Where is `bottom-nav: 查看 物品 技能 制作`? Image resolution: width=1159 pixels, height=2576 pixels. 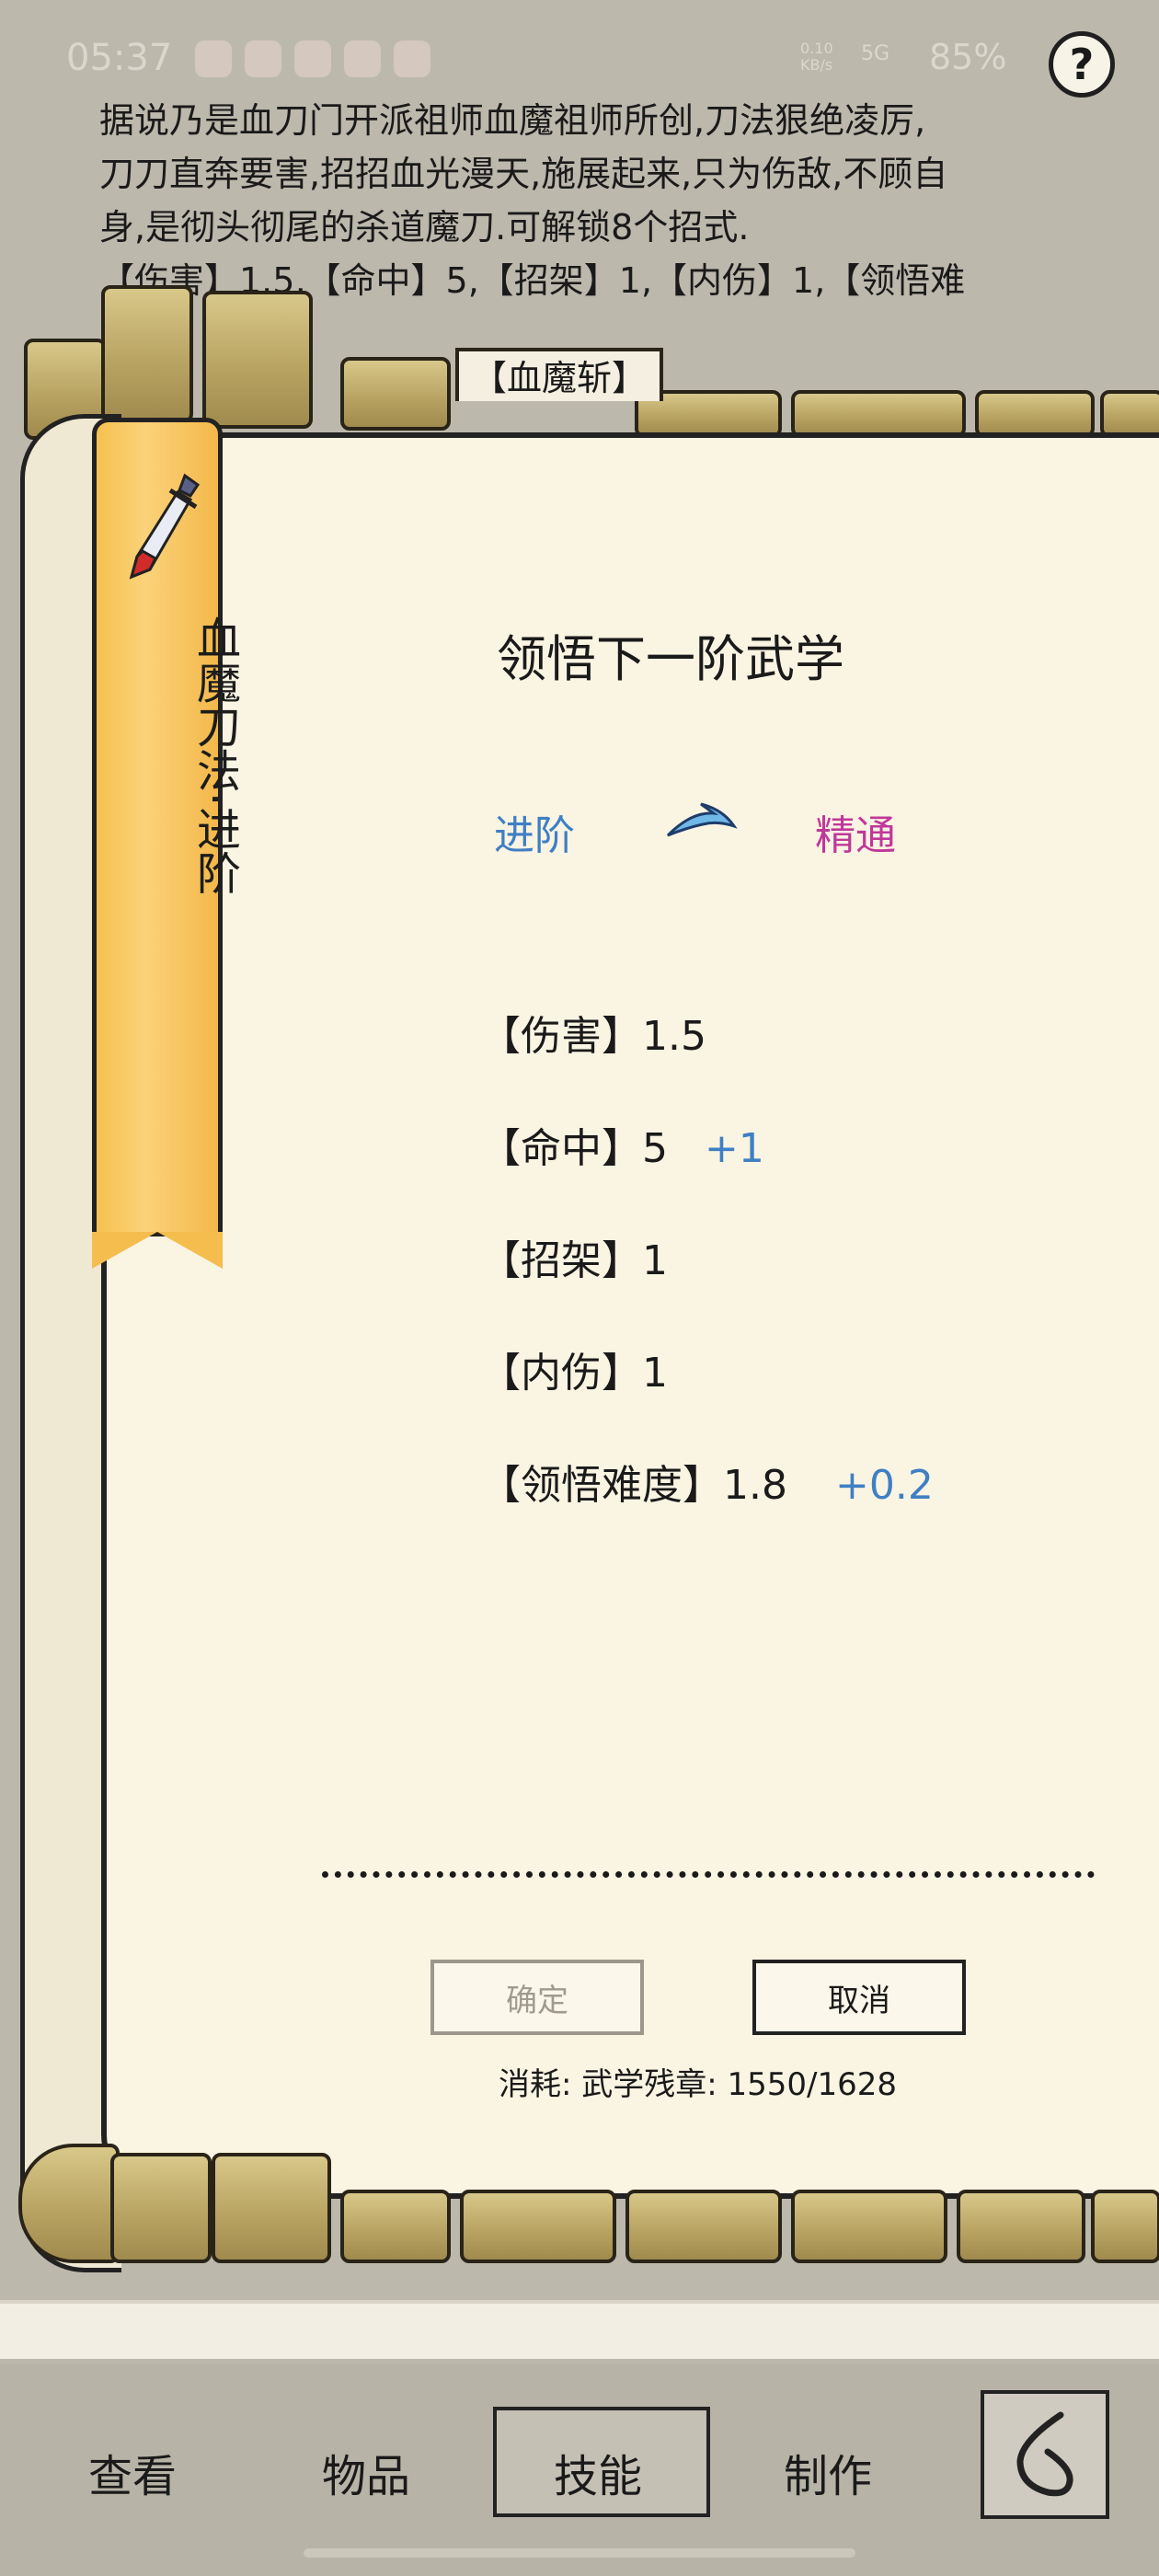 bottom-nav: 查看 物品 技能 制作 is located at coordinates (579, 2470).